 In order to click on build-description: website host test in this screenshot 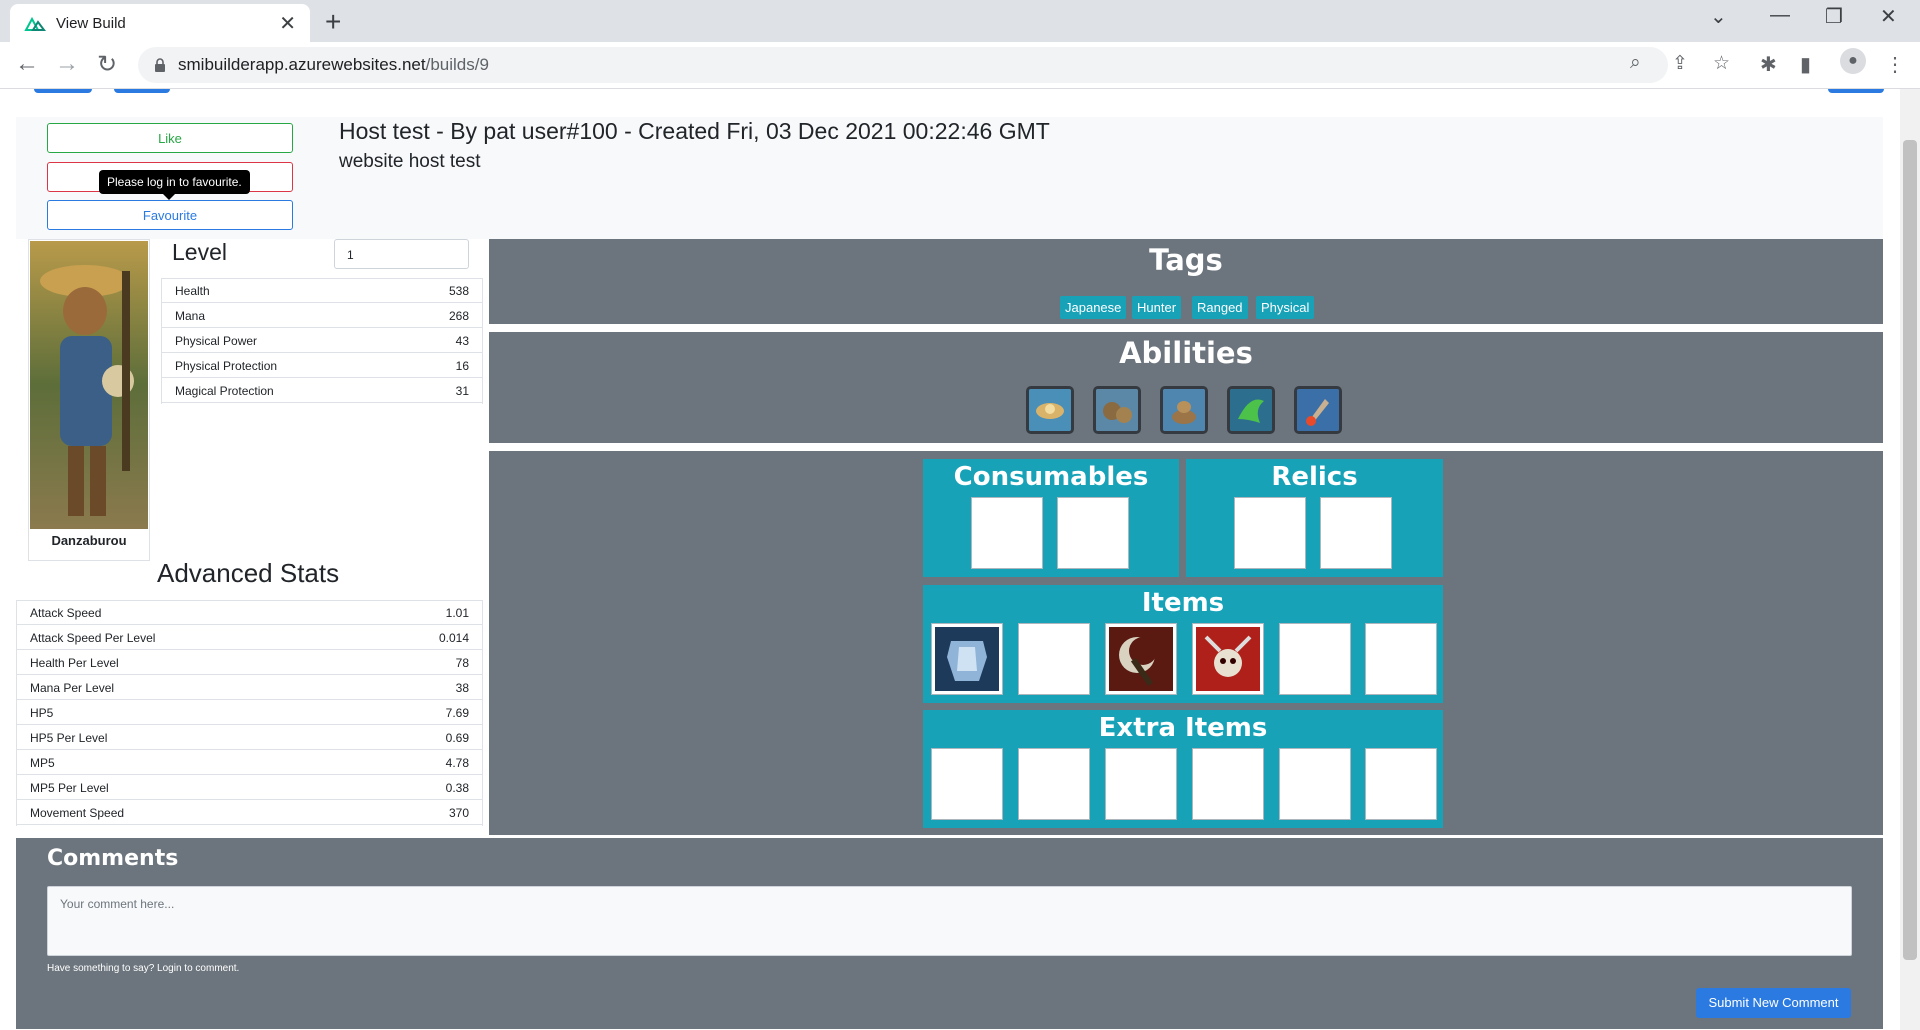, I will do `click(410, 161)`.